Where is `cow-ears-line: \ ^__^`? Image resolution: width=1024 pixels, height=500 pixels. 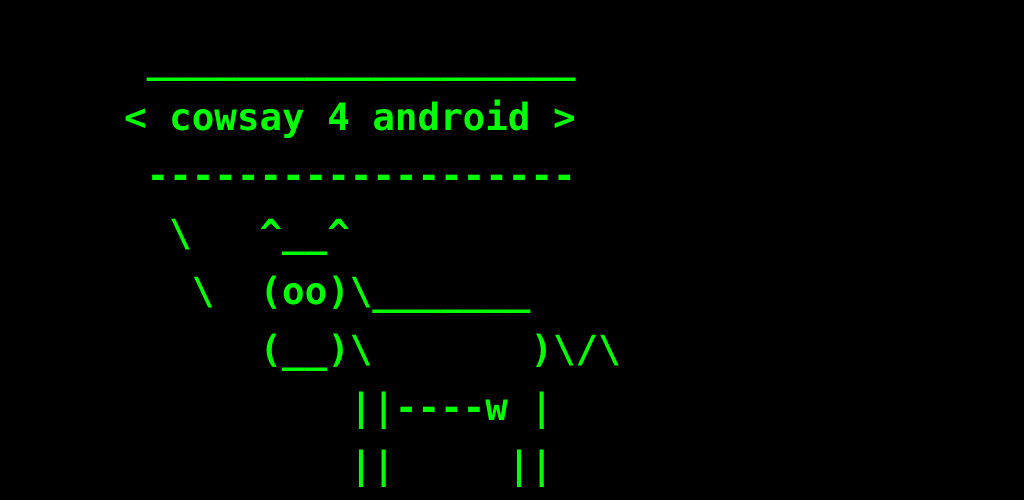 cow-ears-line: \ ^__^ is located at coordinates (237, 233).